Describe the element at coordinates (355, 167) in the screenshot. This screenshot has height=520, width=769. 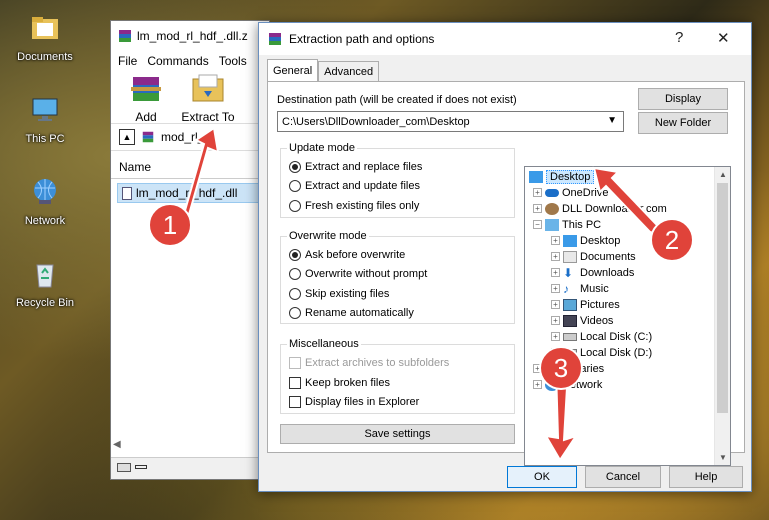
I see `radio-extract-replace: Extract and replace files` at that location.